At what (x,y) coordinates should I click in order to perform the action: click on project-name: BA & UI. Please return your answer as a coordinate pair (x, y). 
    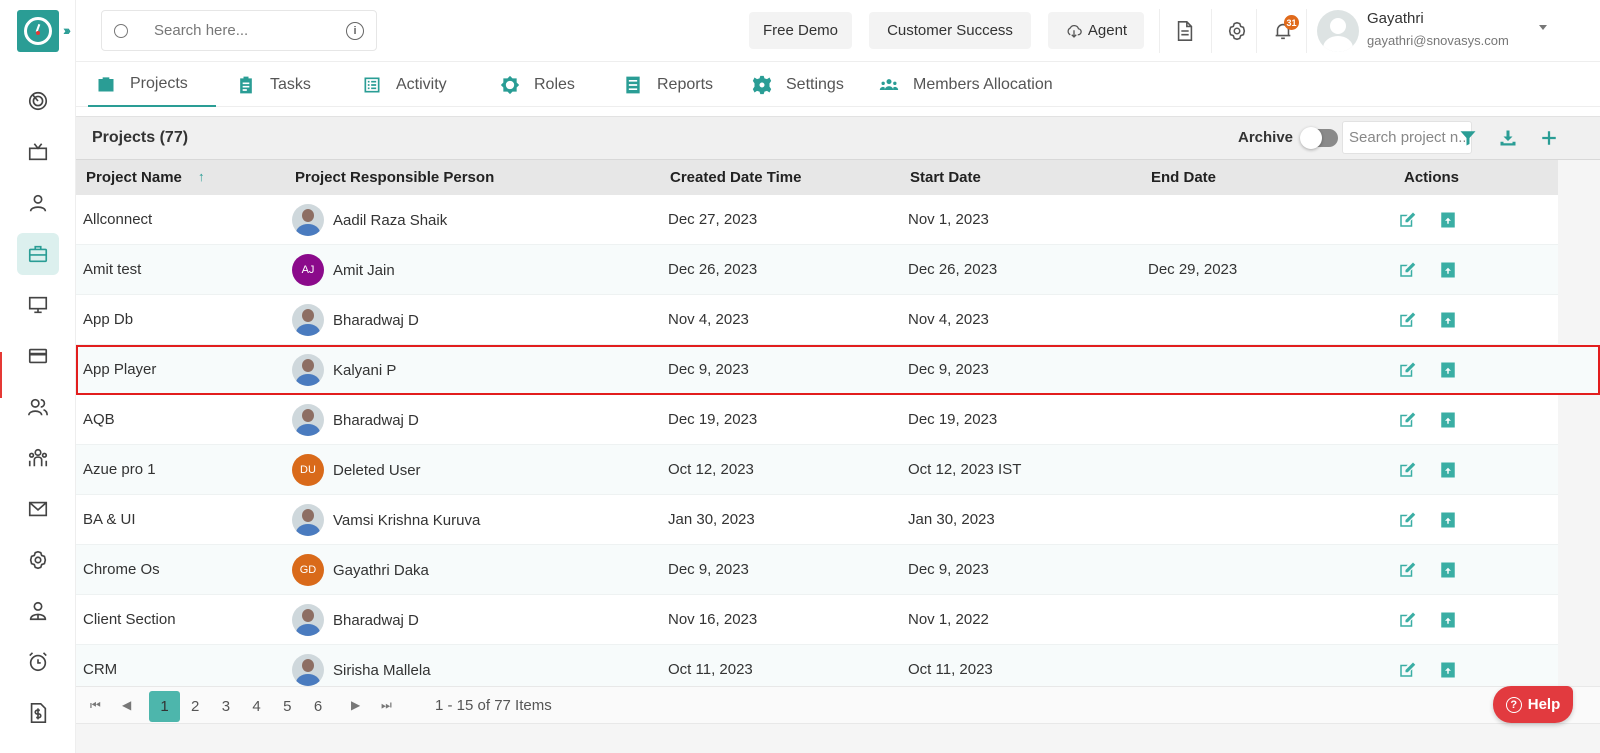
    Looking at the image, I should click on (109, 519).